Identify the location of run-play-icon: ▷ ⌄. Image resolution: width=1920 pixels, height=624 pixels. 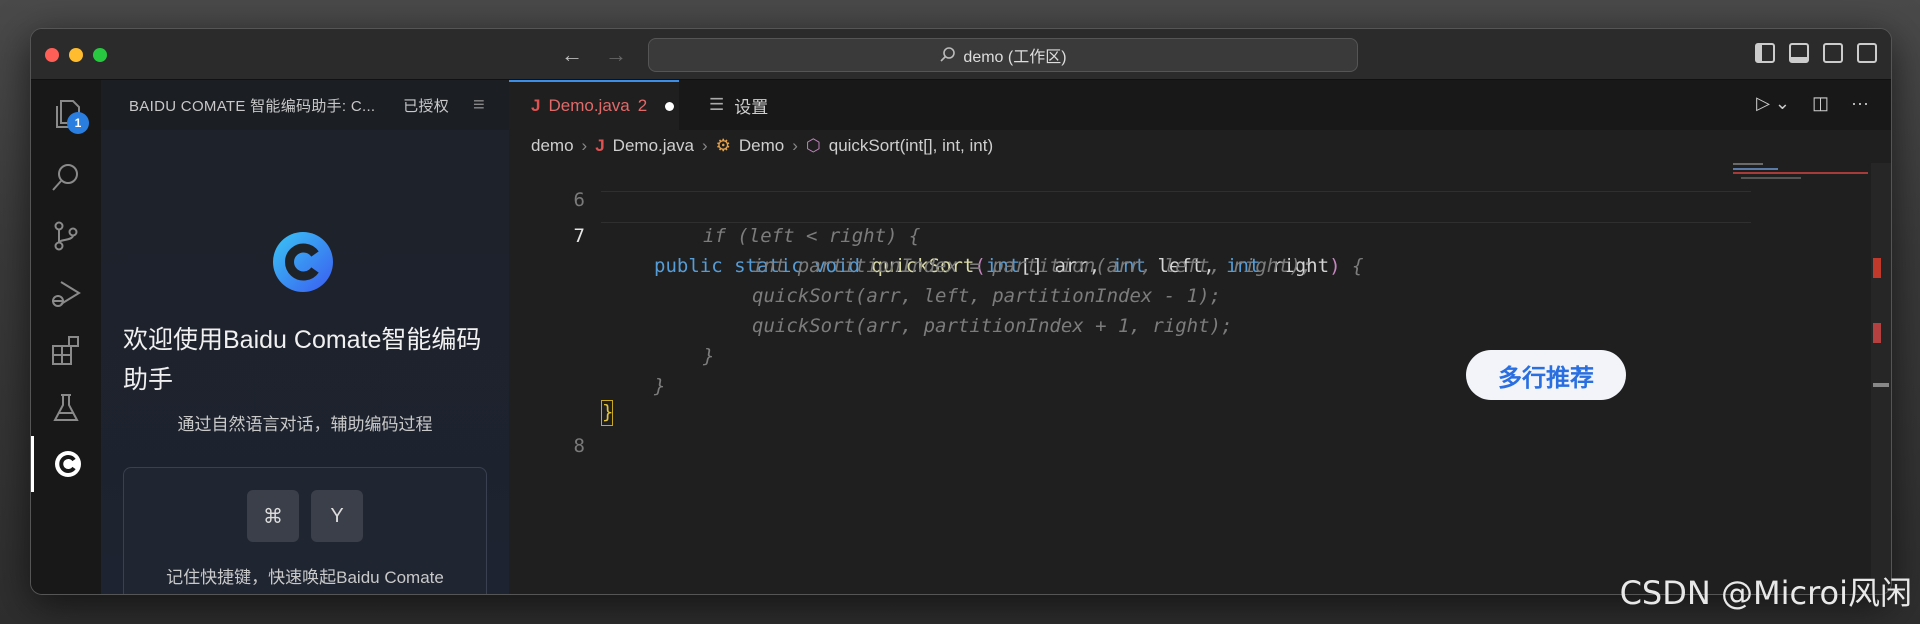
(1773, 103).